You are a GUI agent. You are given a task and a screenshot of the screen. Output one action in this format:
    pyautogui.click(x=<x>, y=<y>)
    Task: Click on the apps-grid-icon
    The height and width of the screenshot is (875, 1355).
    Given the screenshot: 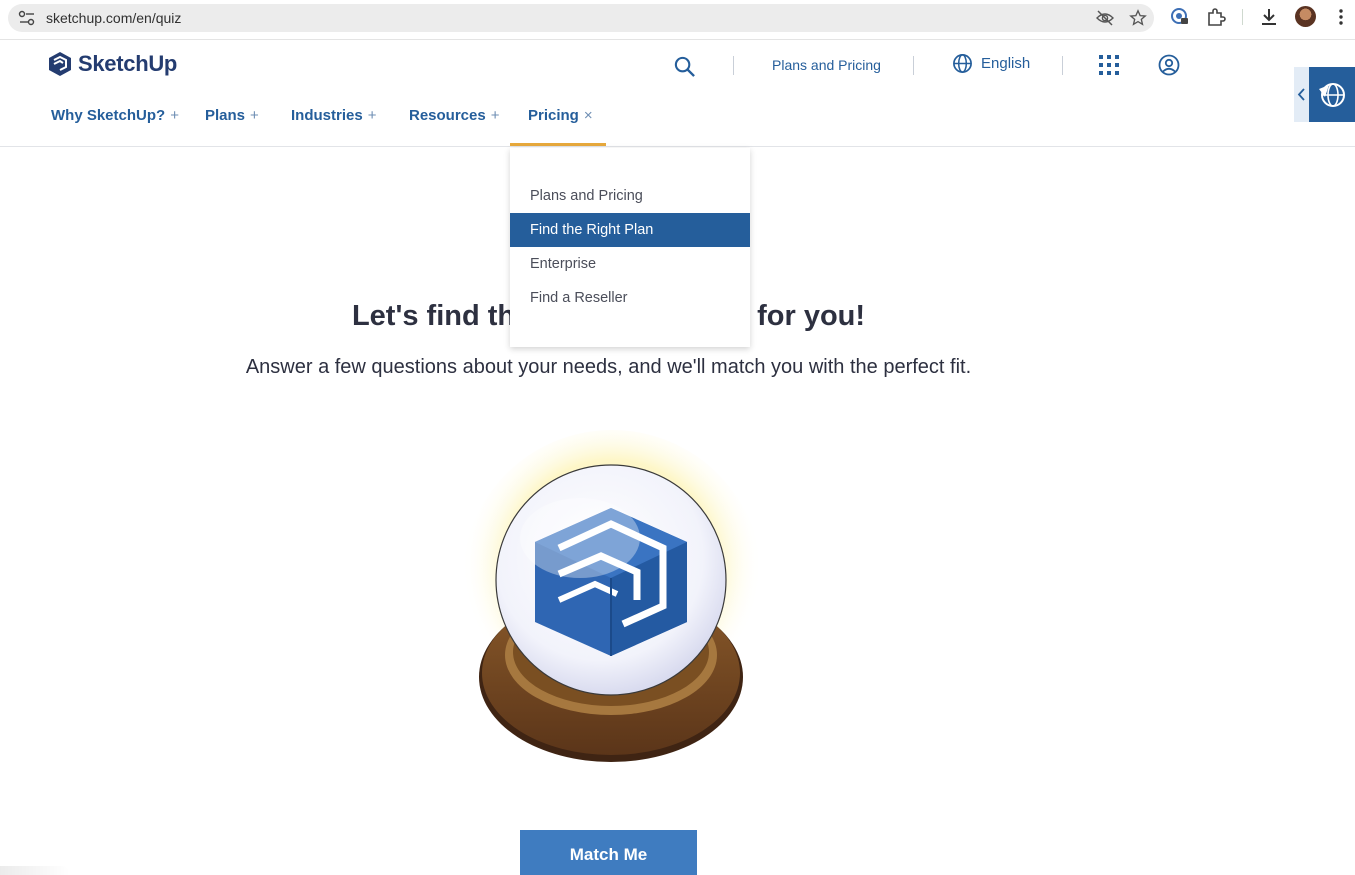 What is the action you would take?
    pyautogui.click(x=1109, y=65)
    